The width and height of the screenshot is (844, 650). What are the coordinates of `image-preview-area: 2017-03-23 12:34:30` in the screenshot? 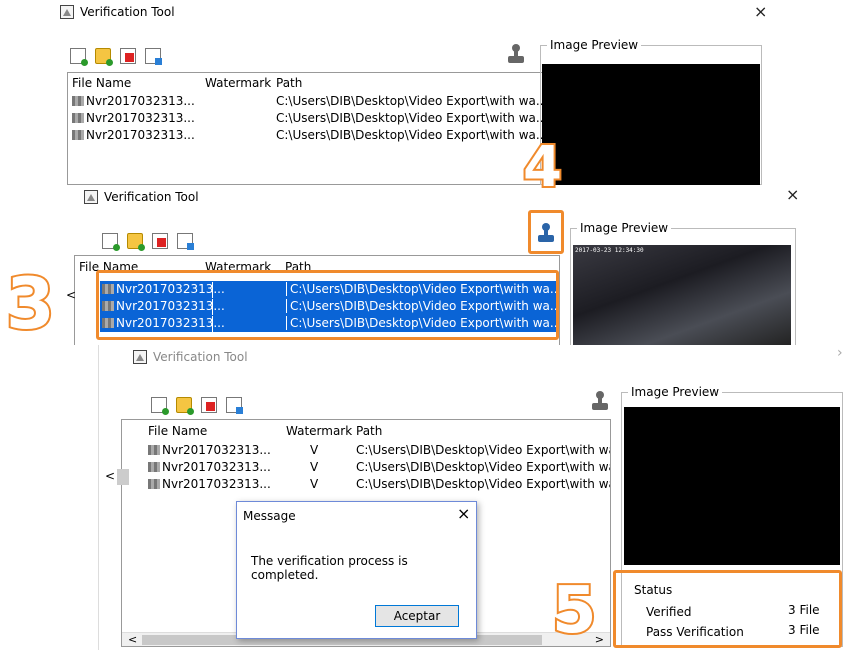 It's located at (682, 295).